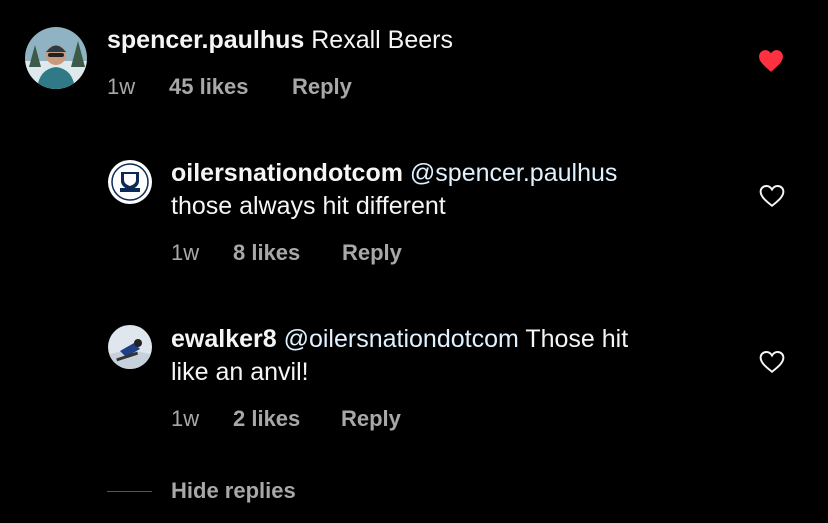 The width and height of the screenshot is (828, 523). I want to click on likes-count: 8 likes, so click(287, 253).